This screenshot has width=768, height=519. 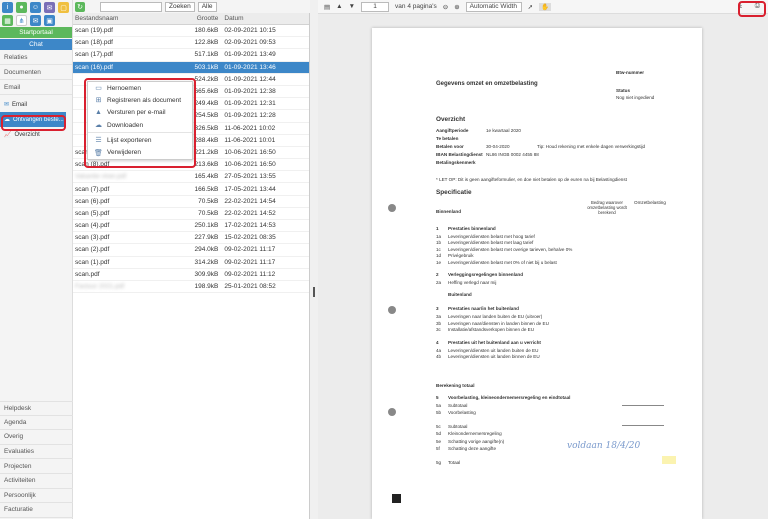 I want to click on refresh-icon: ↻, so click(x=80, y=6).